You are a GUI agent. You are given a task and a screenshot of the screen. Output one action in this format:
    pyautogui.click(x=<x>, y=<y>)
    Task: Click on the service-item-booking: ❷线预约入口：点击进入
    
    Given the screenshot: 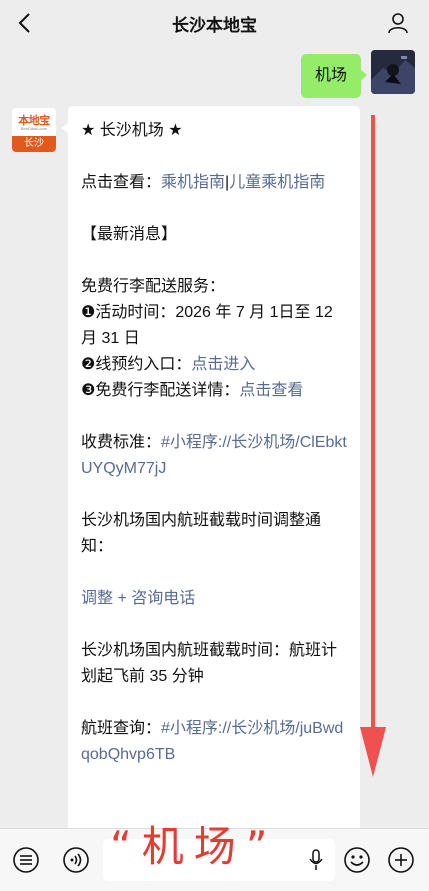 What is the action you would take?
    pyautogui.click(x=214, y=365)
    